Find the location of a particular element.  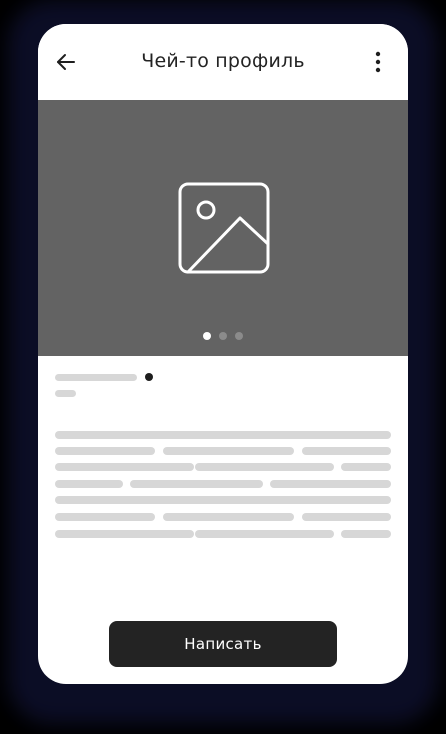

app-header: Чей-то профиль is located at coordinates (223, 62).